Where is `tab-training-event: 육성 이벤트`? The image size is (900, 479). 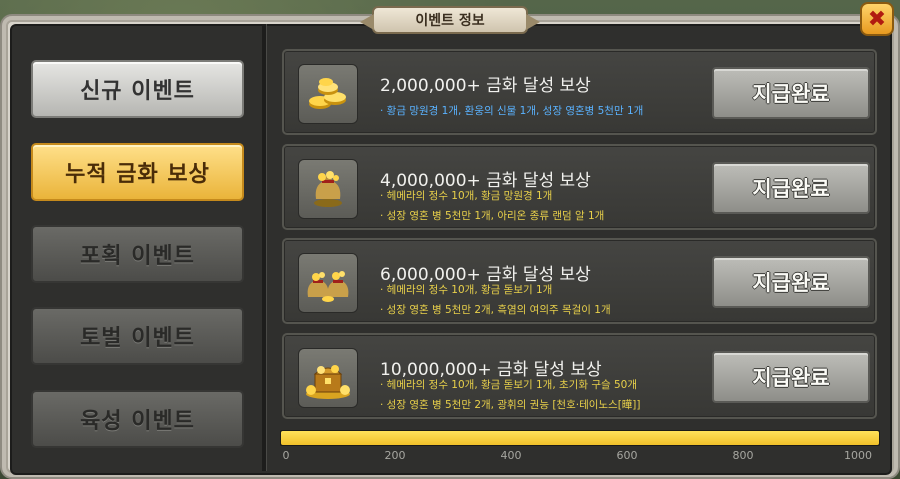 tab-training-event: 육성 이벤트 is located at coordinates (137, 419).